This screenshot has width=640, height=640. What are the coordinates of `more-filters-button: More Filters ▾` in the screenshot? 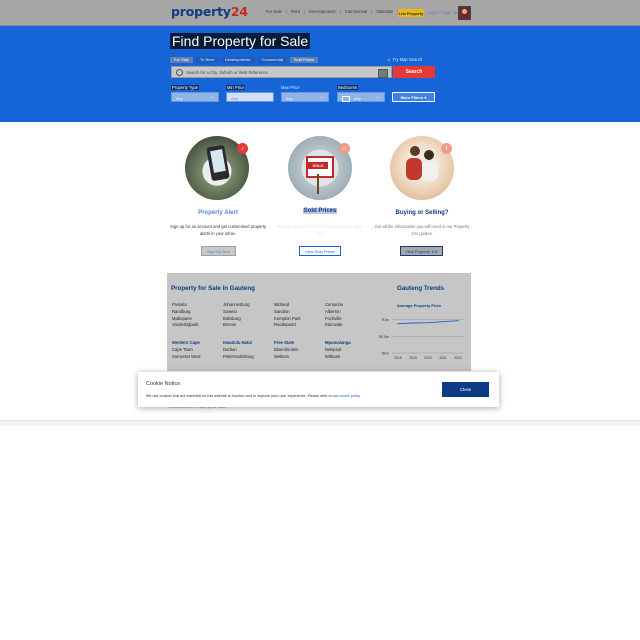 It's located at (413, 97).